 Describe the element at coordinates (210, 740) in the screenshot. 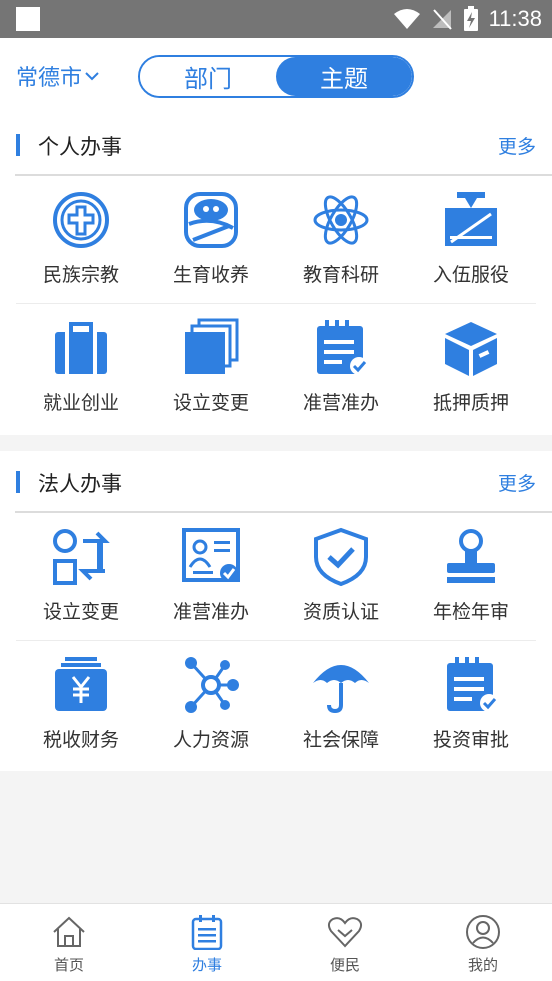

I see `service-label: 人力资源` at that location.